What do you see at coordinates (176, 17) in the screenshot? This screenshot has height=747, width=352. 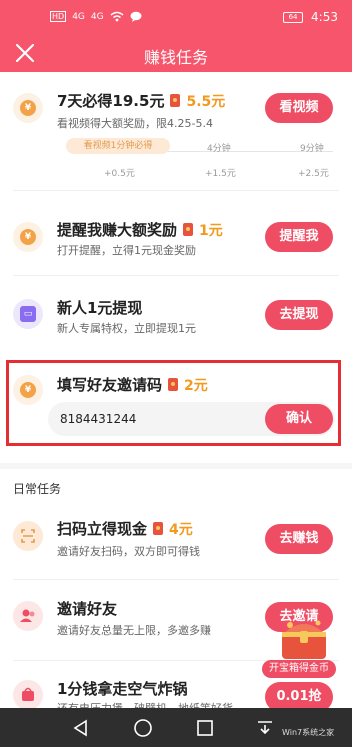 I see `status-bar: HD 4G 4G 64 4:53` at bounding box center [176, 17].